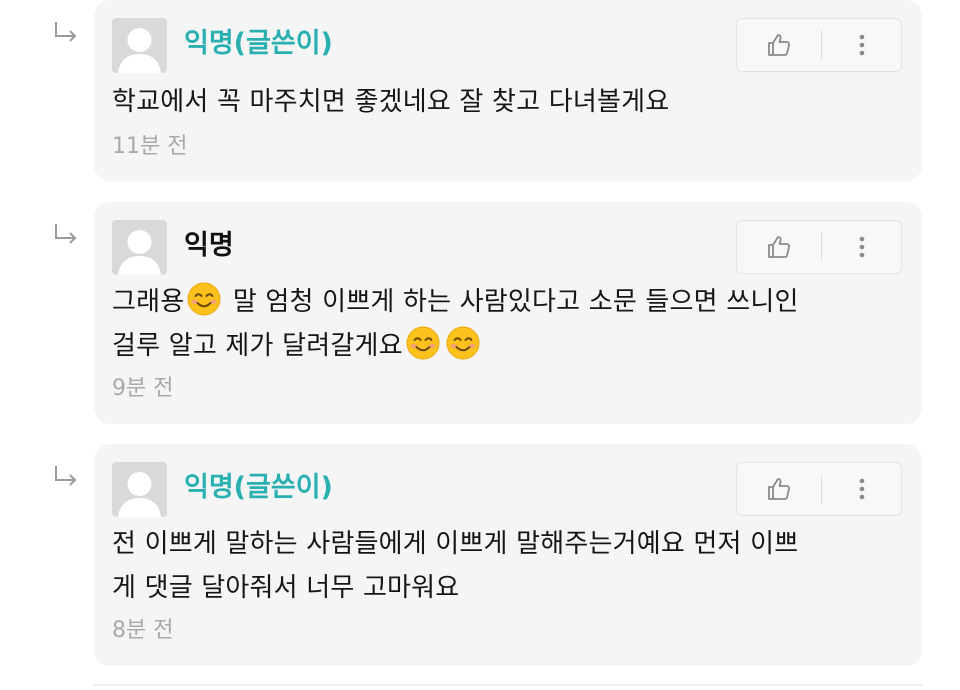 The height and width of the screenshot is (690, 960). I want to click on comment-text-segment: 말 엄청 이쁘게 하는 사람있다고 소문 들으면 쓰니인, so click(511, 302).